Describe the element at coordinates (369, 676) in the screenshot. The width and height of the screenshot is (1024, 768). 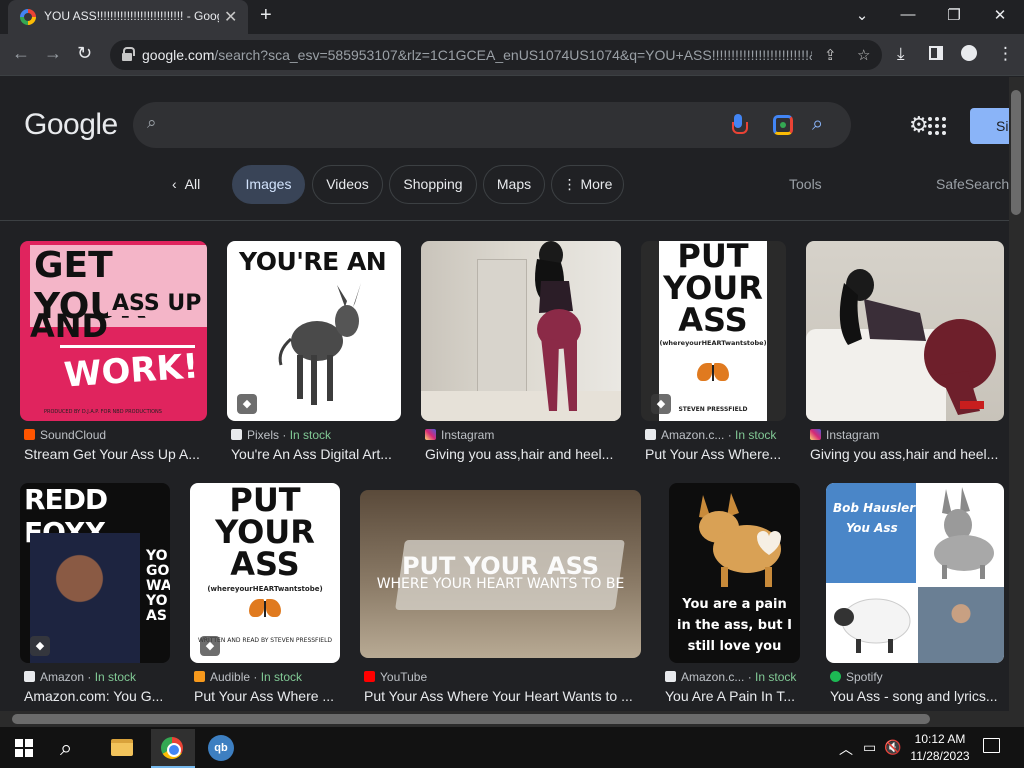
I see `youtube-icon` at that location.